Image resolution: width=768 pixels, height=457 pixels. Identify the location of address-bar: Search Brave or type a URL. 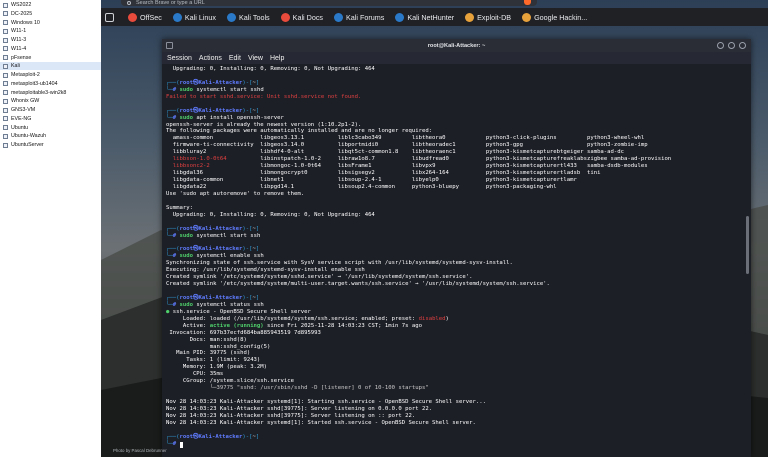
(329, 3).